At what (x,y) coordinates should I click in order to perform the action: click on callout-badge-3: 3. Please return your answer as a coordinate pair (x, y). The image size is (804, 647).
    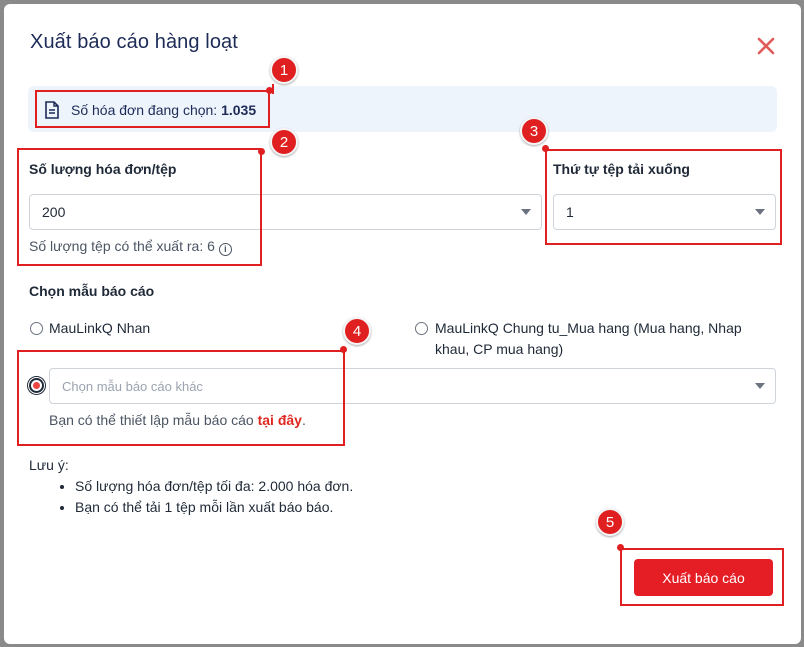
    Looking at the image, I should click on (534, 131).